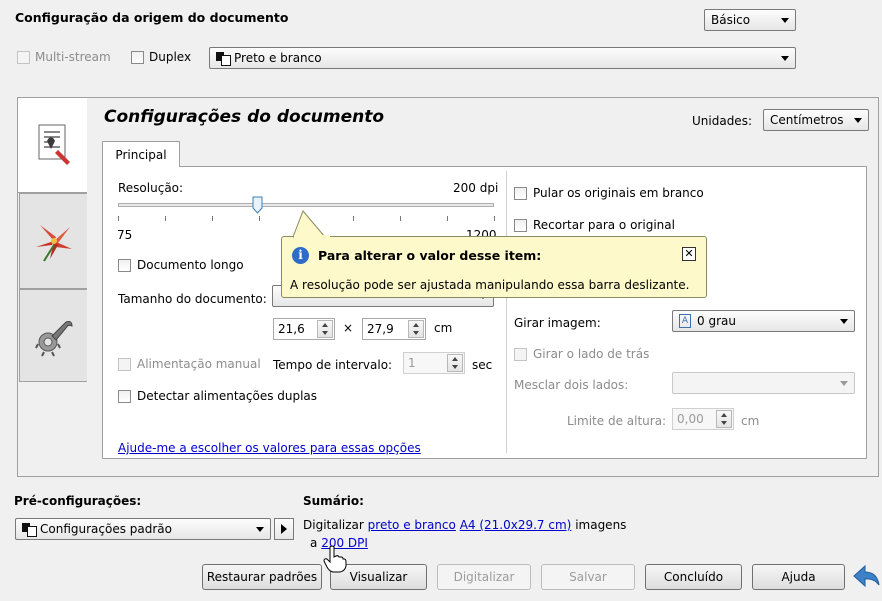 The width and height of the screenshot is (882, 601). Describe the element at coordinates (685, 321) in the screenshot. I see `rotate-page-icon: A` at that location.